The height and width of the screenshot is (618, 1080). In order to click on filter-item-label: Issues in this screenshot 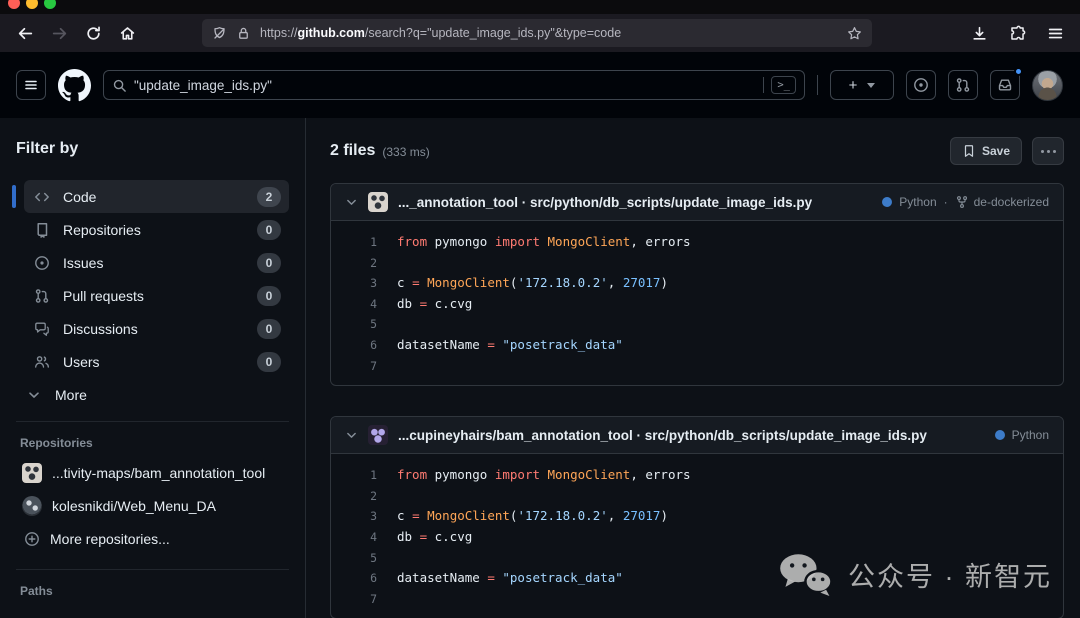, I will do `click(83, 262)`.